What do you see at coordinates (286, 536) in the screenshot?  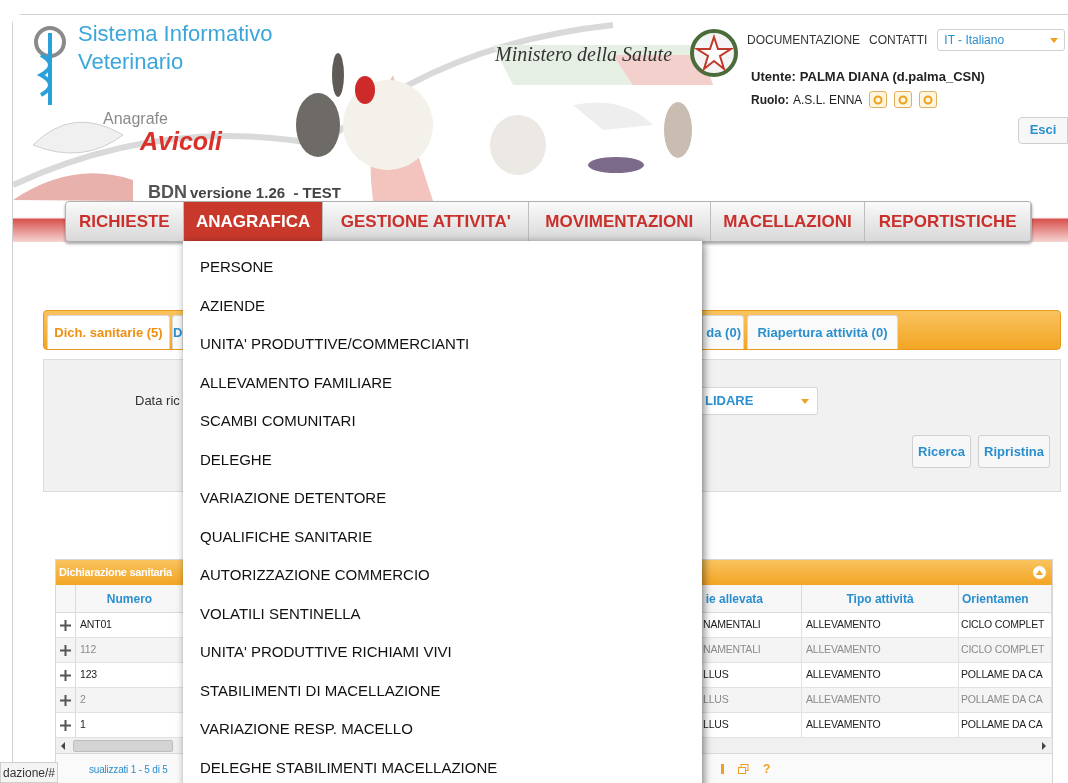 I see `menu-item: QUALIFICHE SANITARIE` at bounding box center [286, 536].